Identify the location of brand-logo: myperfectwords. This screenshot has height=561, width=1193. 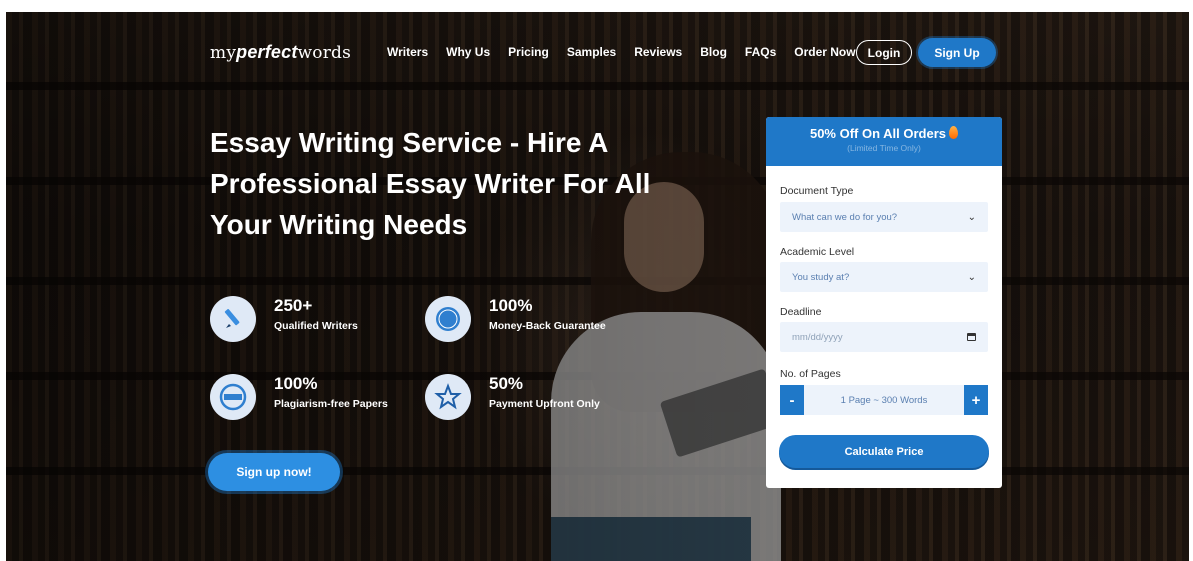
(280, 52).